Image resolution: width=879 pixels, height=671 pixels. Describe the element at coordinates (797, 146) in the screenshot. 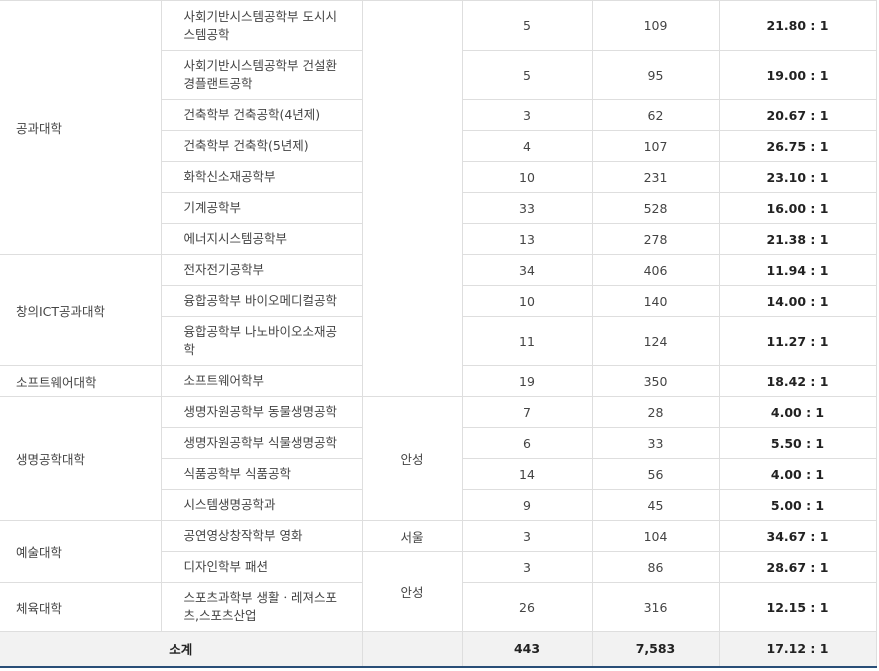

I see `ratio-cell: 26.75 : 1` at that location.